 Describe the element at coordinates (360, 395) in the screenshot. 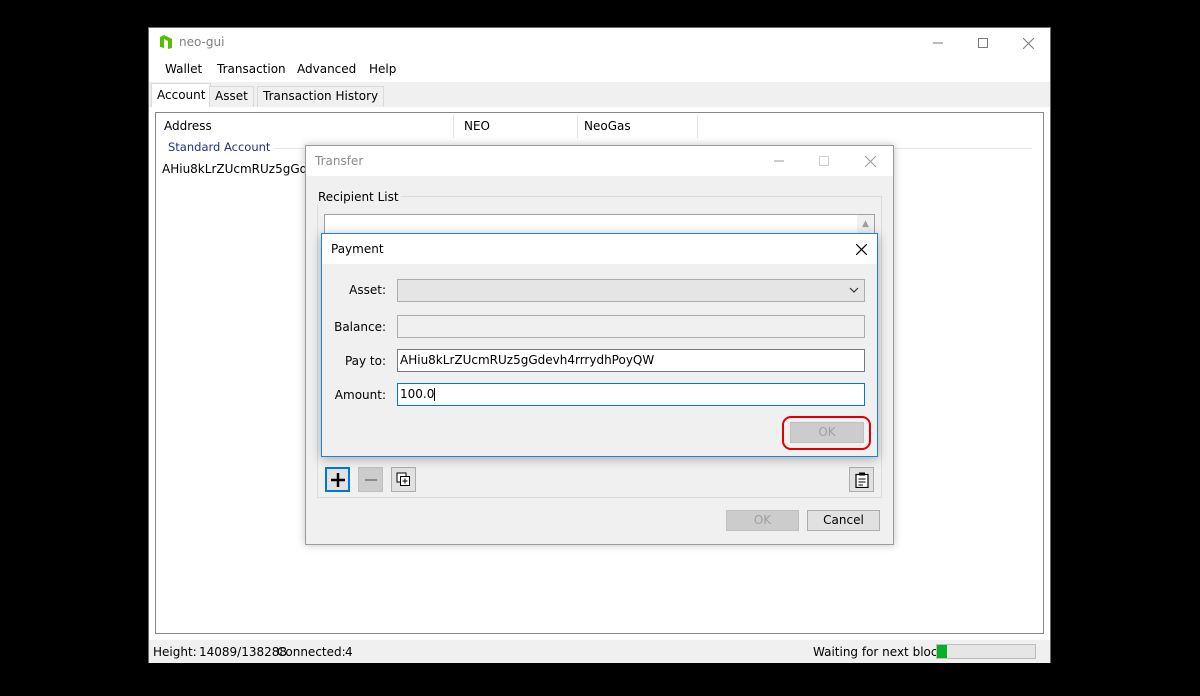

I see `amount-label: Amount:` at that location.